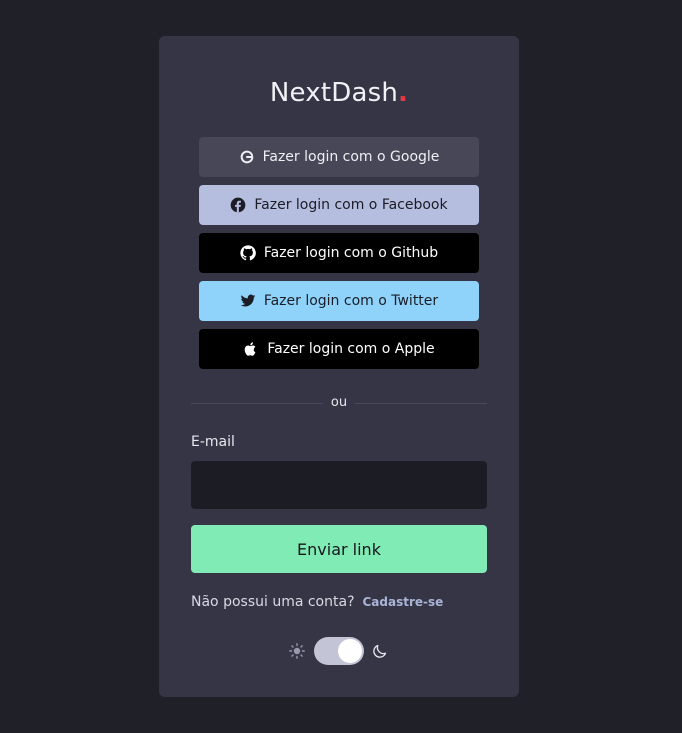 The image size is (682, 733). Describe the element at coordinates (334, 93) in the screenshot. I see `logo-text: NextDash` at that location.